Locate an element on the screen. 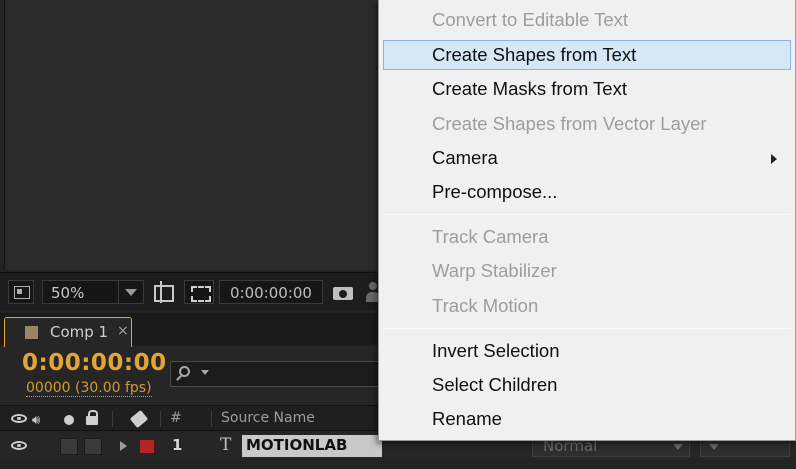  expand-twirl-icon is located at coordinates (123, 446).